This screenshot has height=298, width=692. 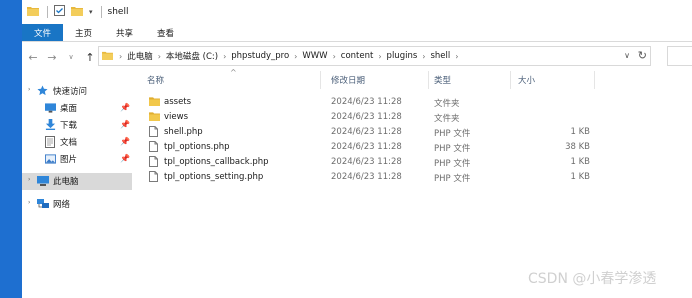 I want to click on nav-item-desktop: 桌面 📌, so click(x=77, y=108).